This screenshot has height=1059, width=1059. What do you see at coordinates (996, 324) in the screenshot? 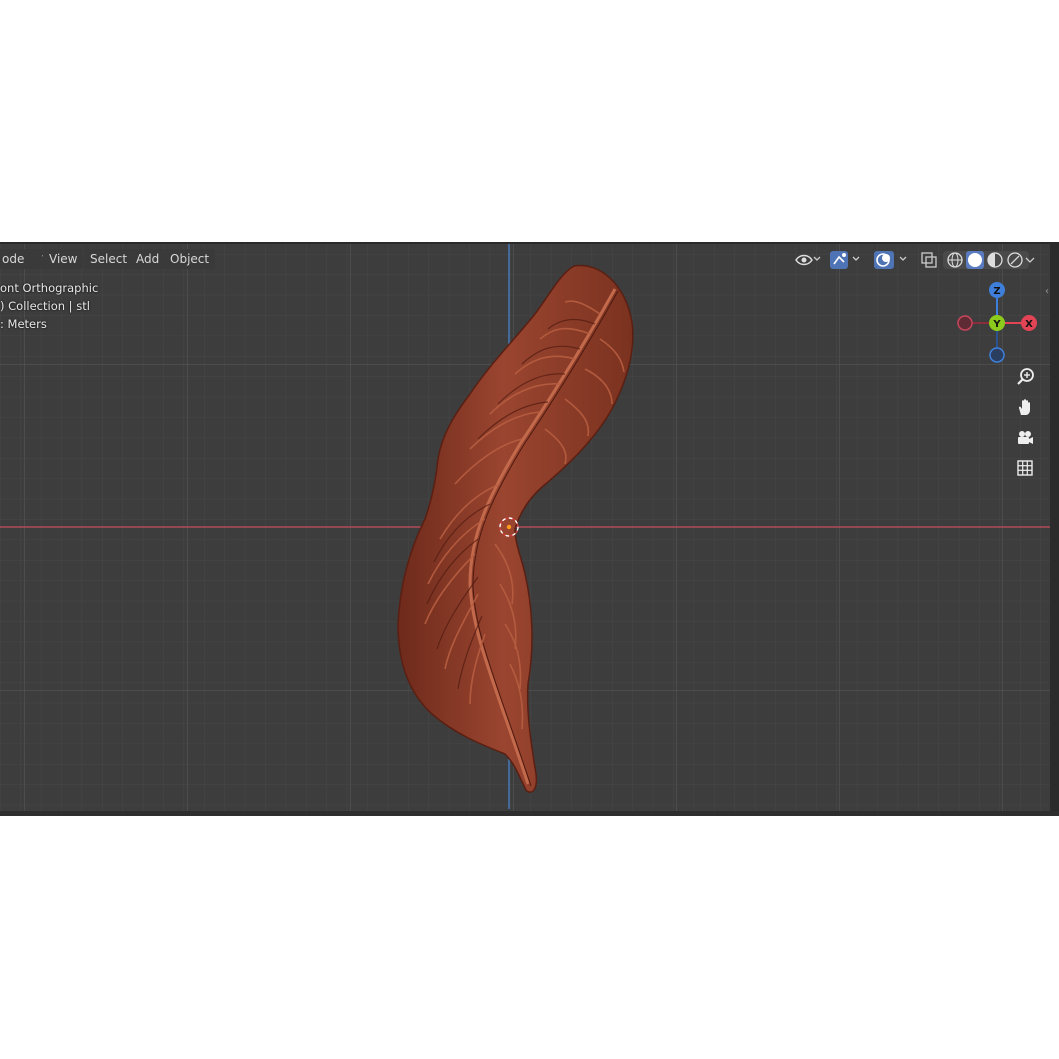
I see `gizmo-y-label: Y` at bounding box center [996, 324].